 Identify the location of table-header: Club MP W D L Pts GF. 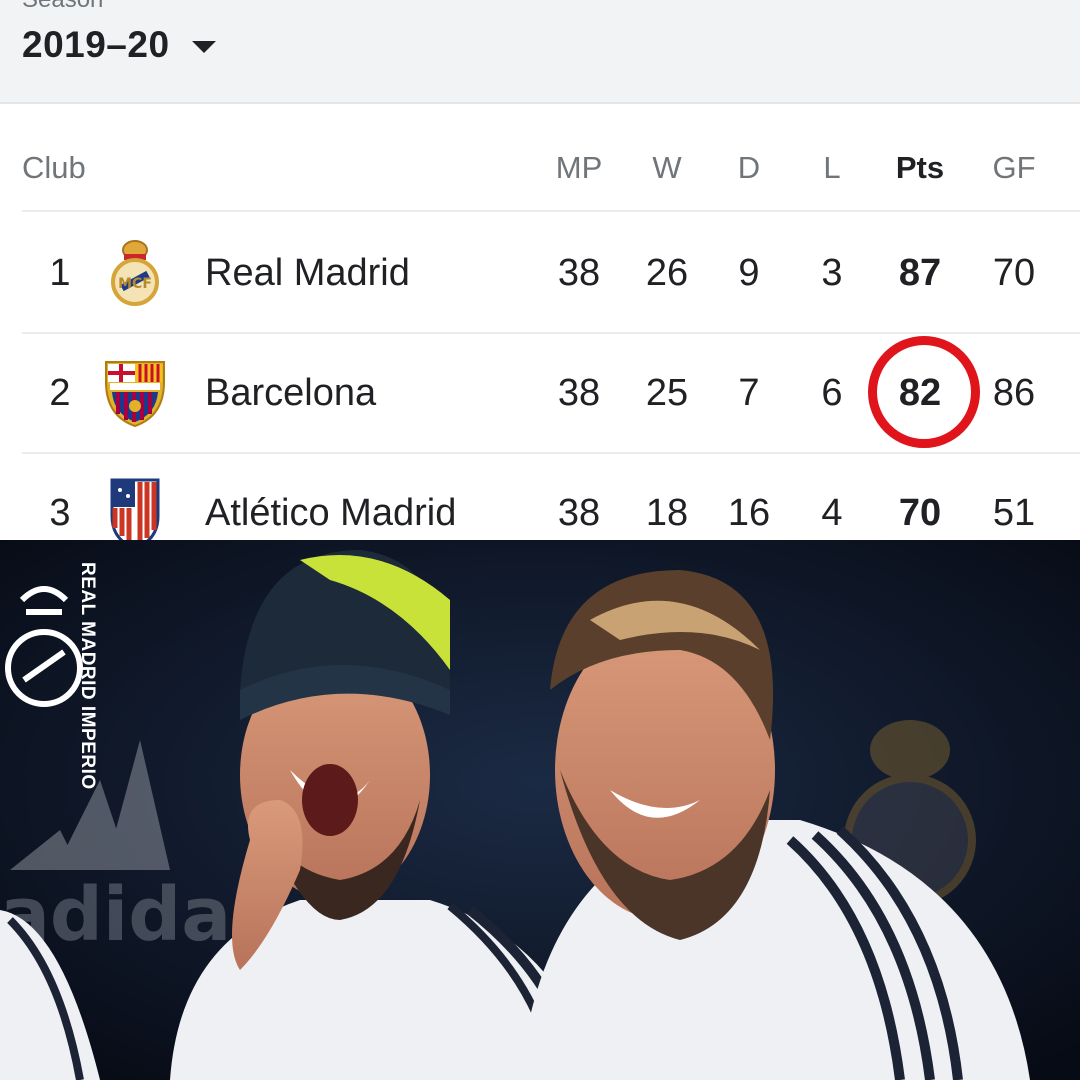
(551, 158).